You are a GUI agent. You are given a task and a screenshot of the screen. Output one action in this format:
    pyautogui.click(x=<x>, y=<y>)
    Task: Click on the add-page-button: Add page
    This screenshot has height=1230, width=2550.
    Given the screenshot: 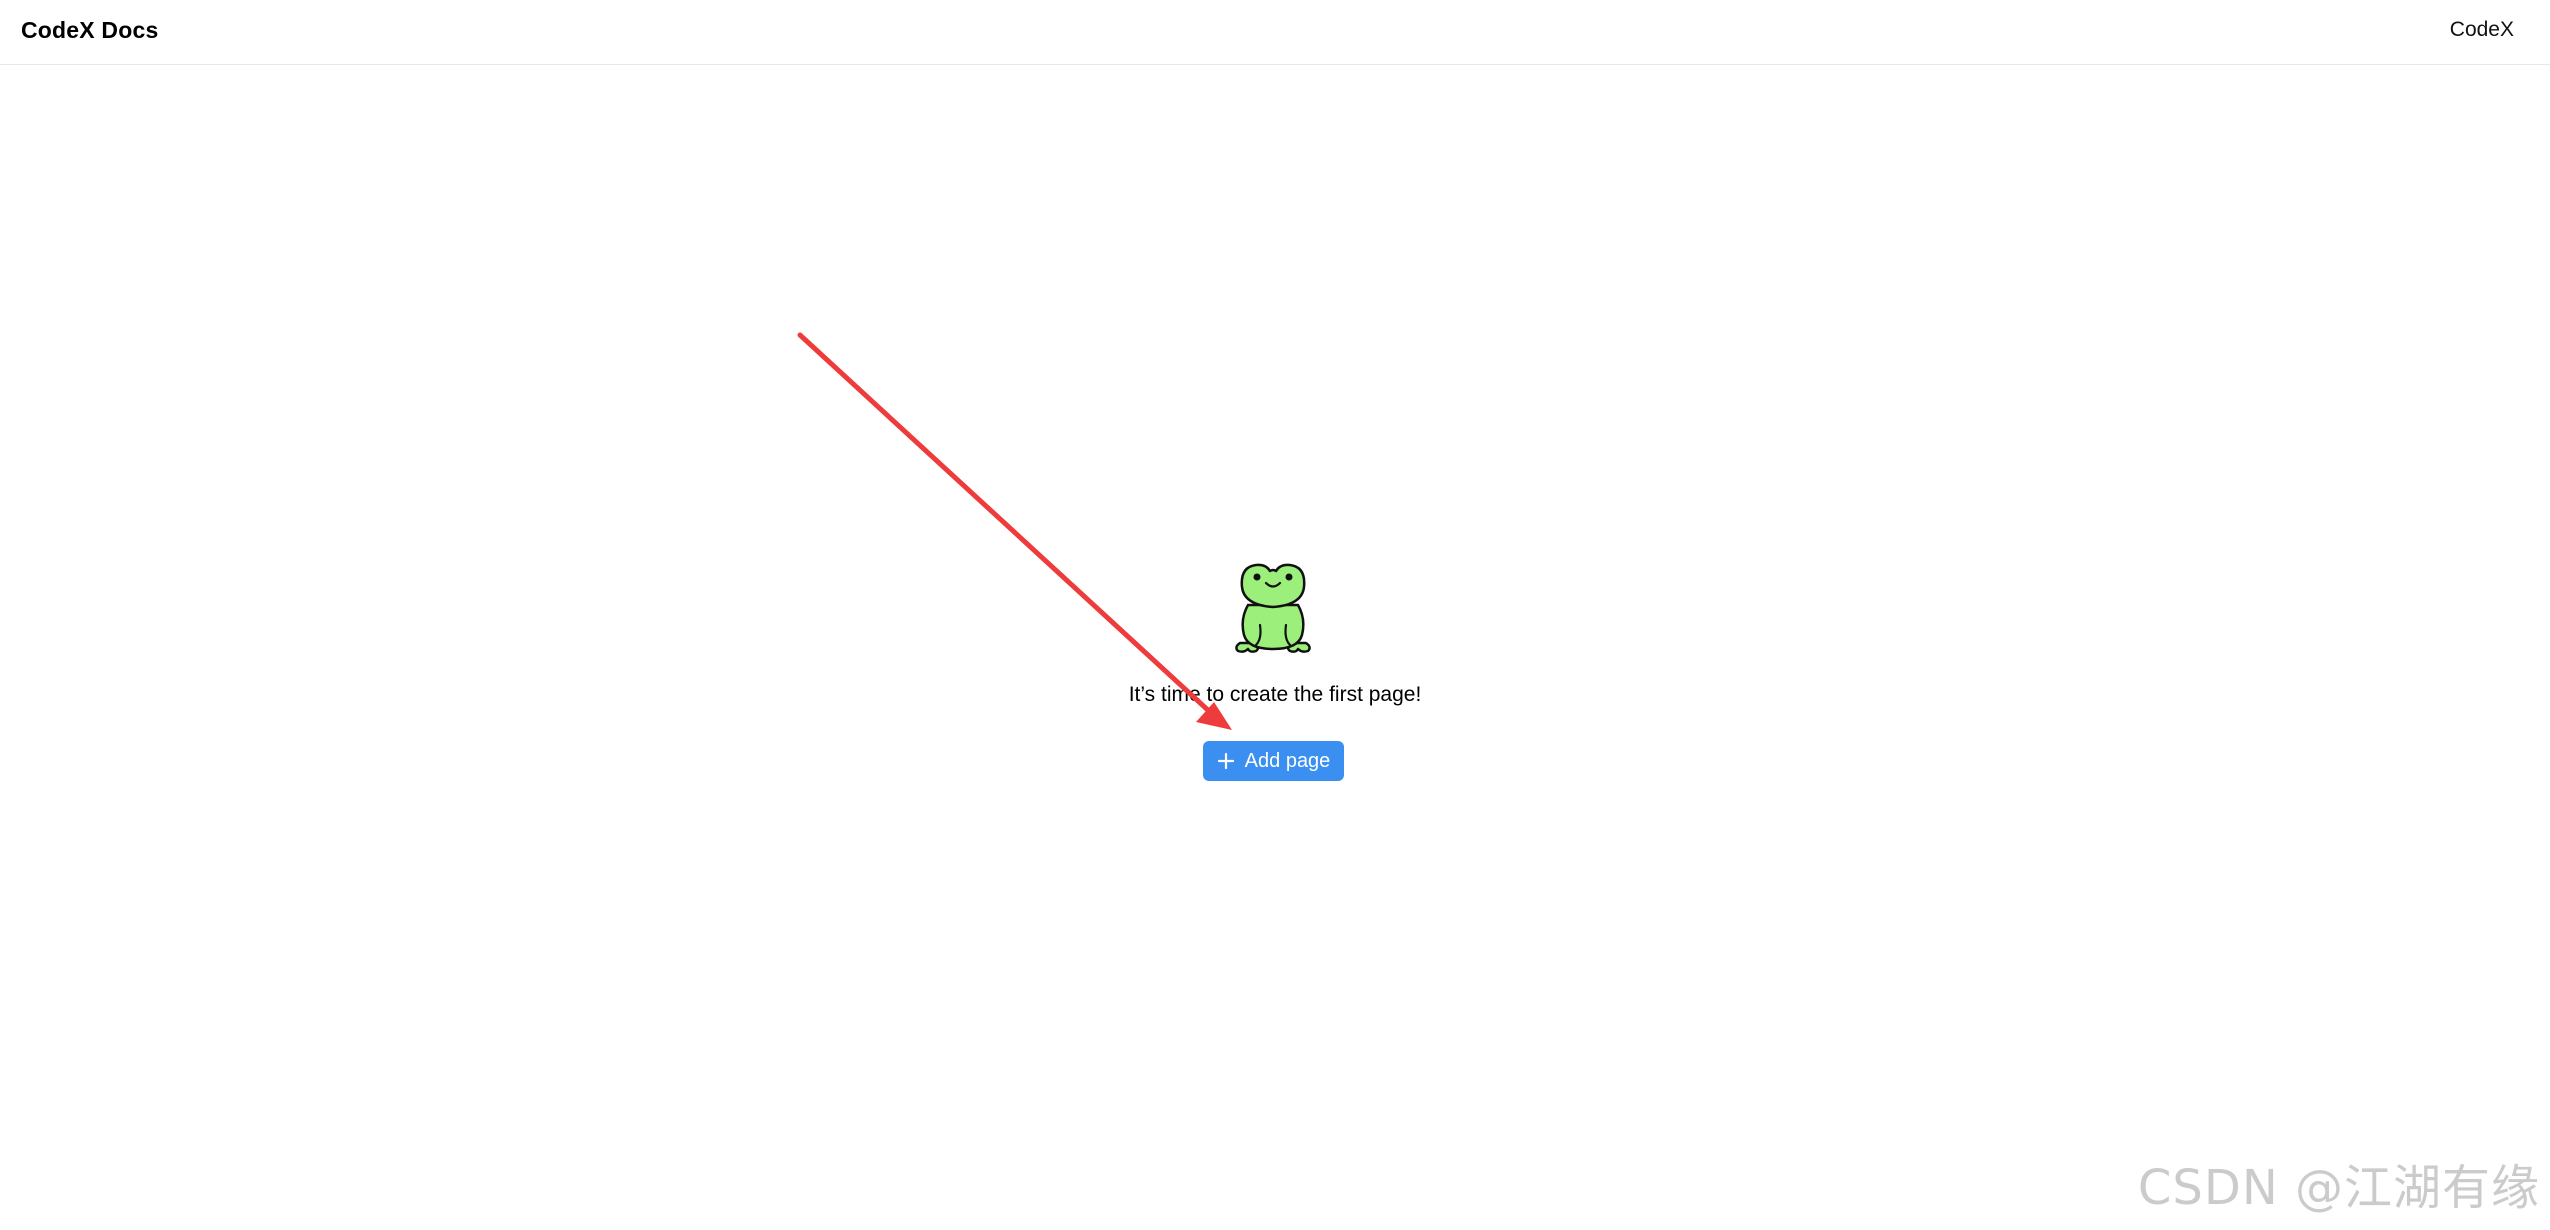 What is the action you would take?
    pyautogui.click(x=1273, y=761)
    